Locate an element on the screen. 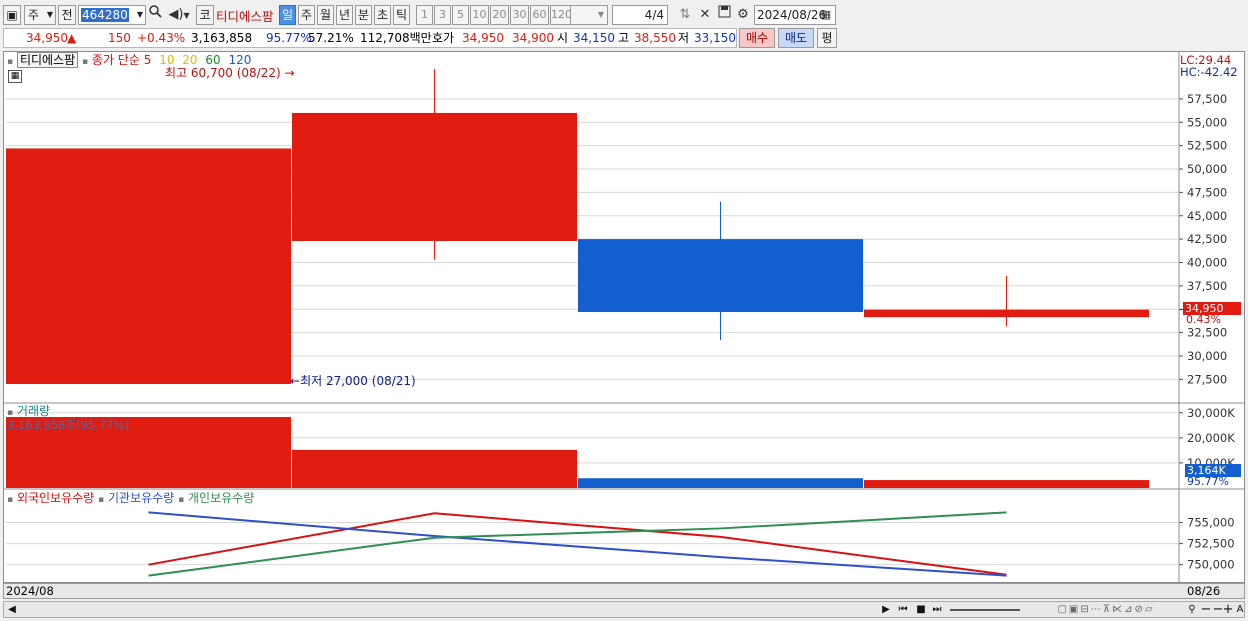 Image resolution: width=1248 pixels, height=621 pixels. bid-price: 34,900 is located at coordinates (533, 38).